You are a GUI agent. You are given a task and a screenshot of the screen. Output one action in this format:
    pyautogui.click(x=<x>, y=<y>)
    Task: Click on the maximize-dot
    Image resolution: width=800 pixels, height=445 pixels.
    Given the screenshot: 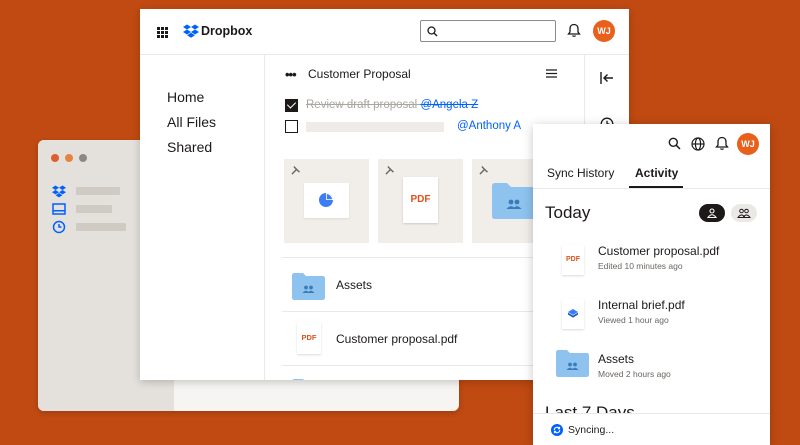 What is the action you would take?
    pyautogui.click(x=83, y=158)
    